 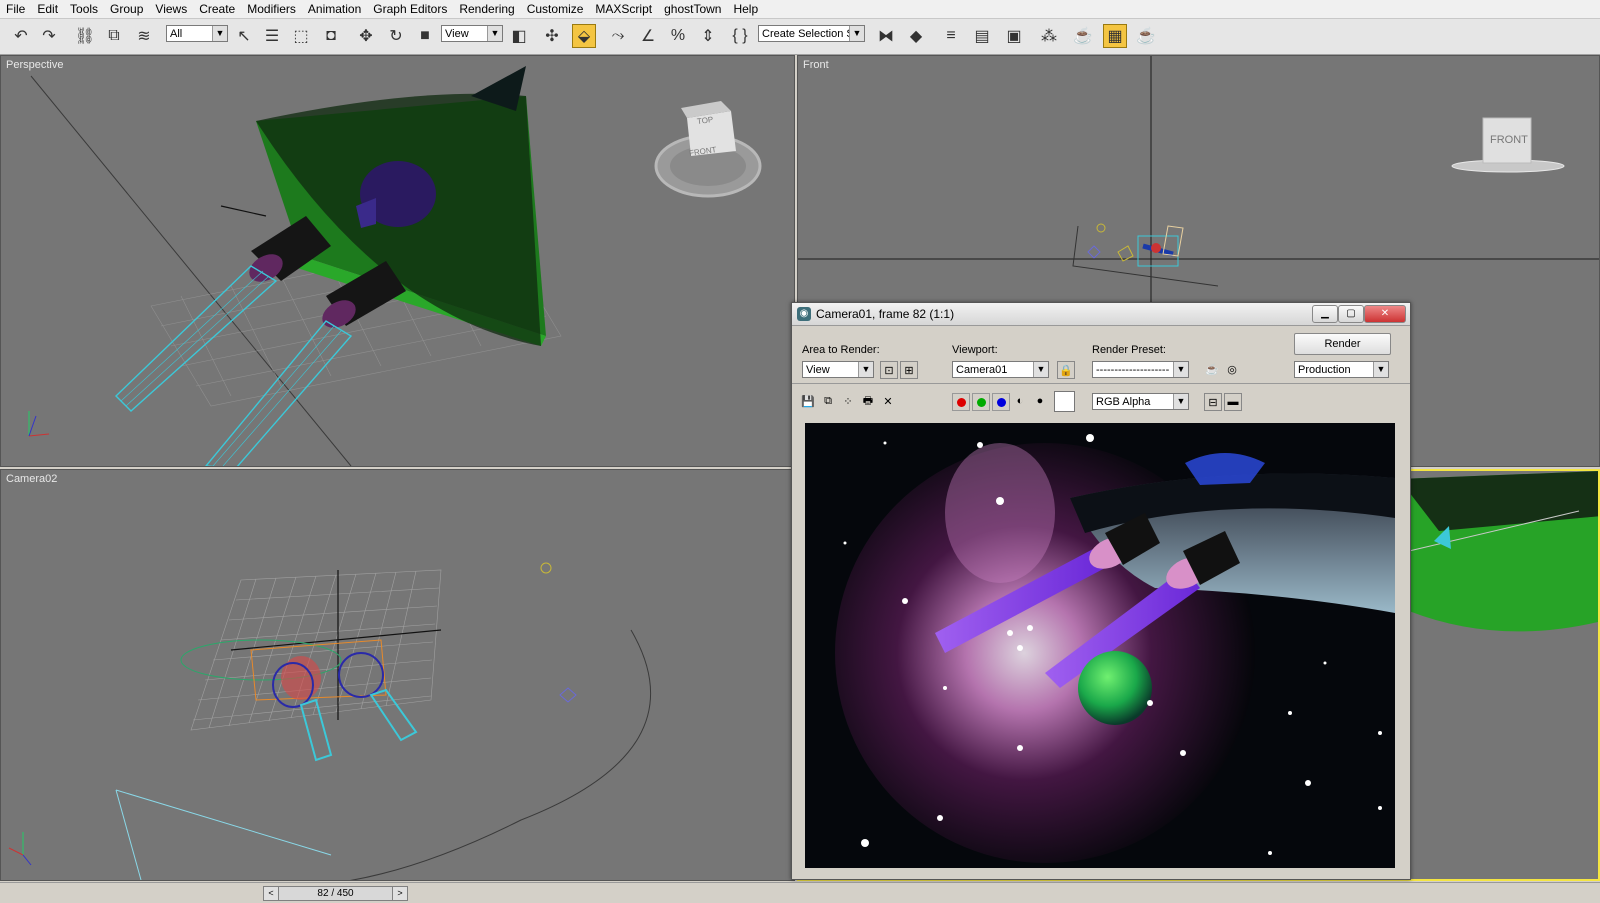 I want to click on graphite-ribbon-icon: ▤, so click(x=982, y=36).